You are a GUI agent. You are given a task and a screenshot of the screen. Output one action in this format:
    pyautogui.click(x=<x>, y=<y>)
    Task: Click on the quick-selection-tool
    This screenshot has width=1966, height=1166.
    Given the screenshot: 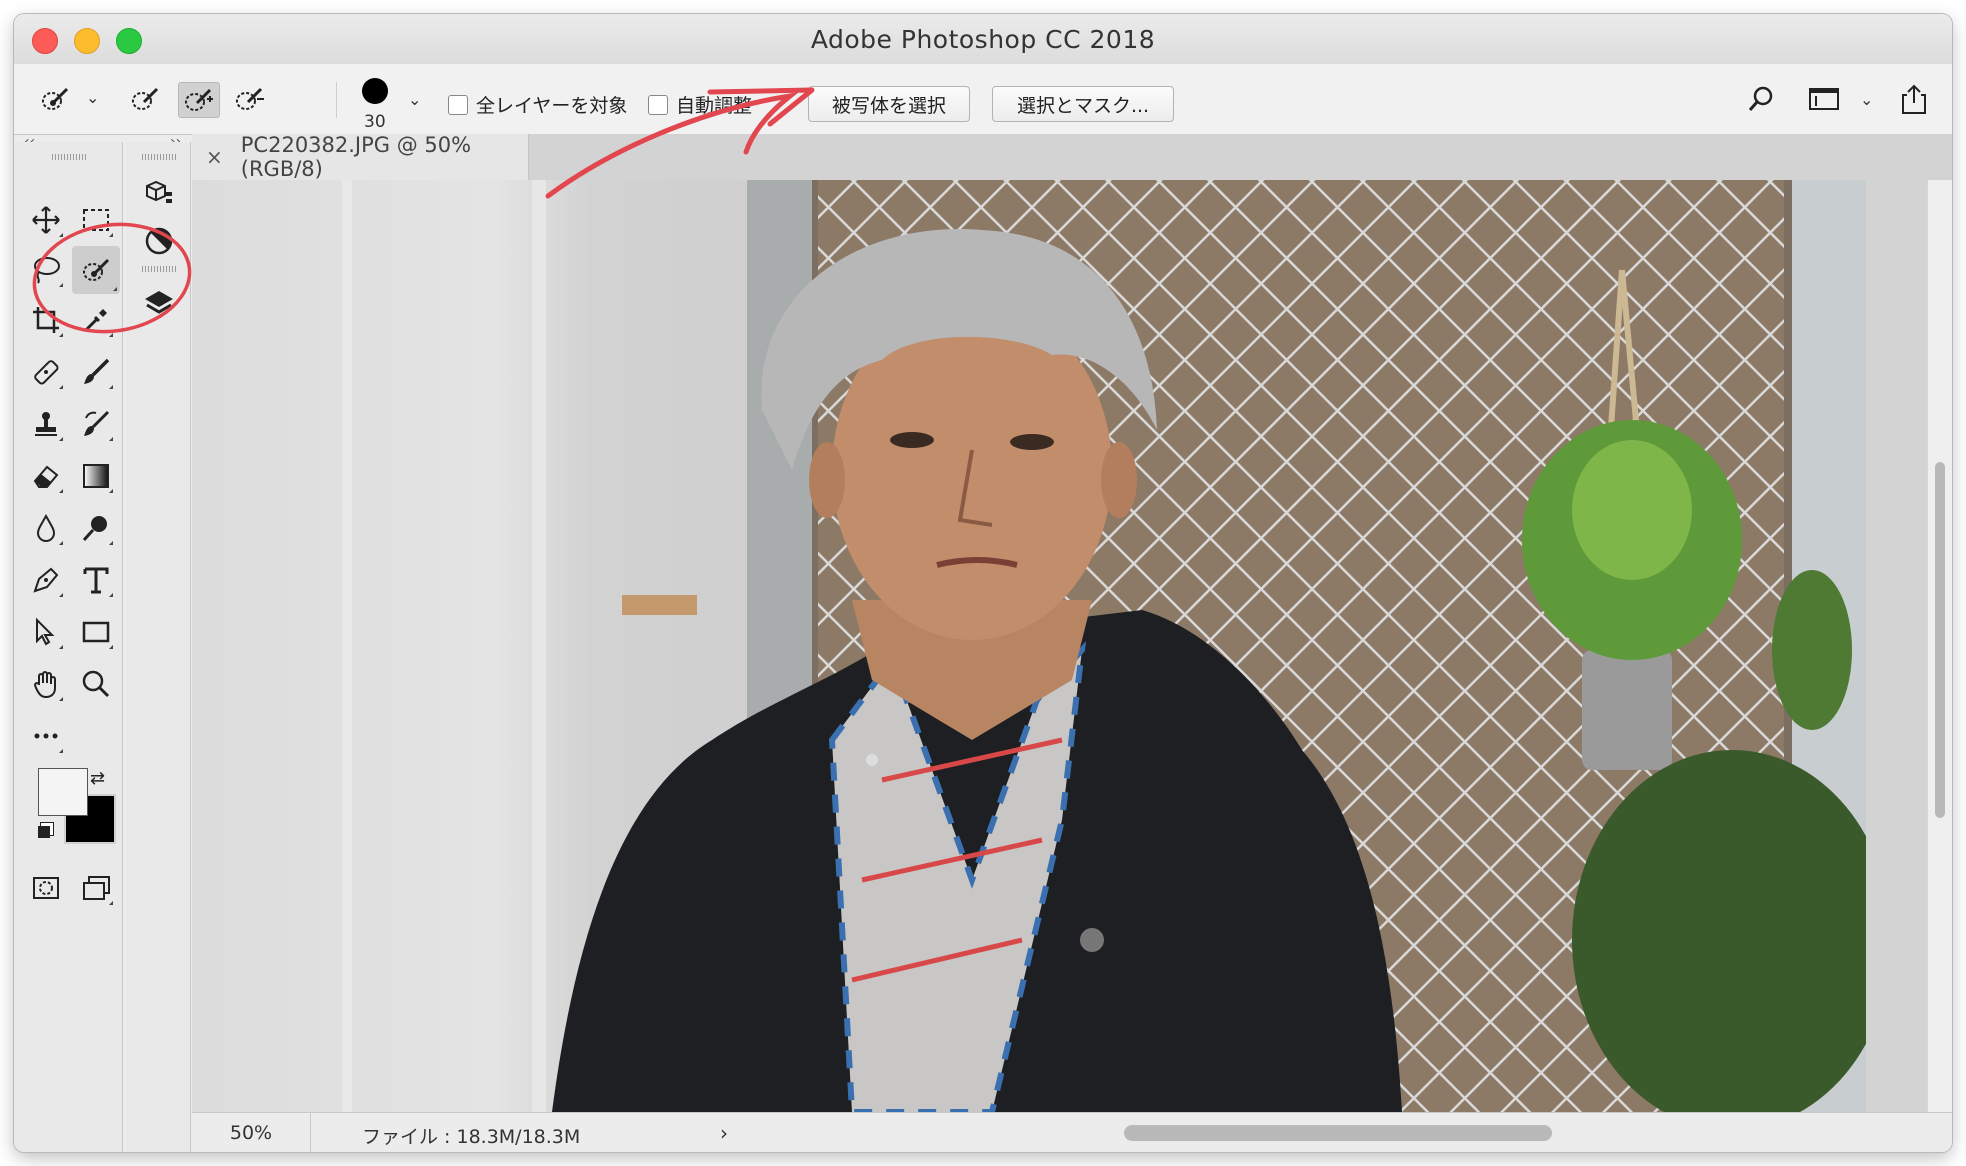 What is the action you would take?
    pyautogui.click(x=96, y=270)
    